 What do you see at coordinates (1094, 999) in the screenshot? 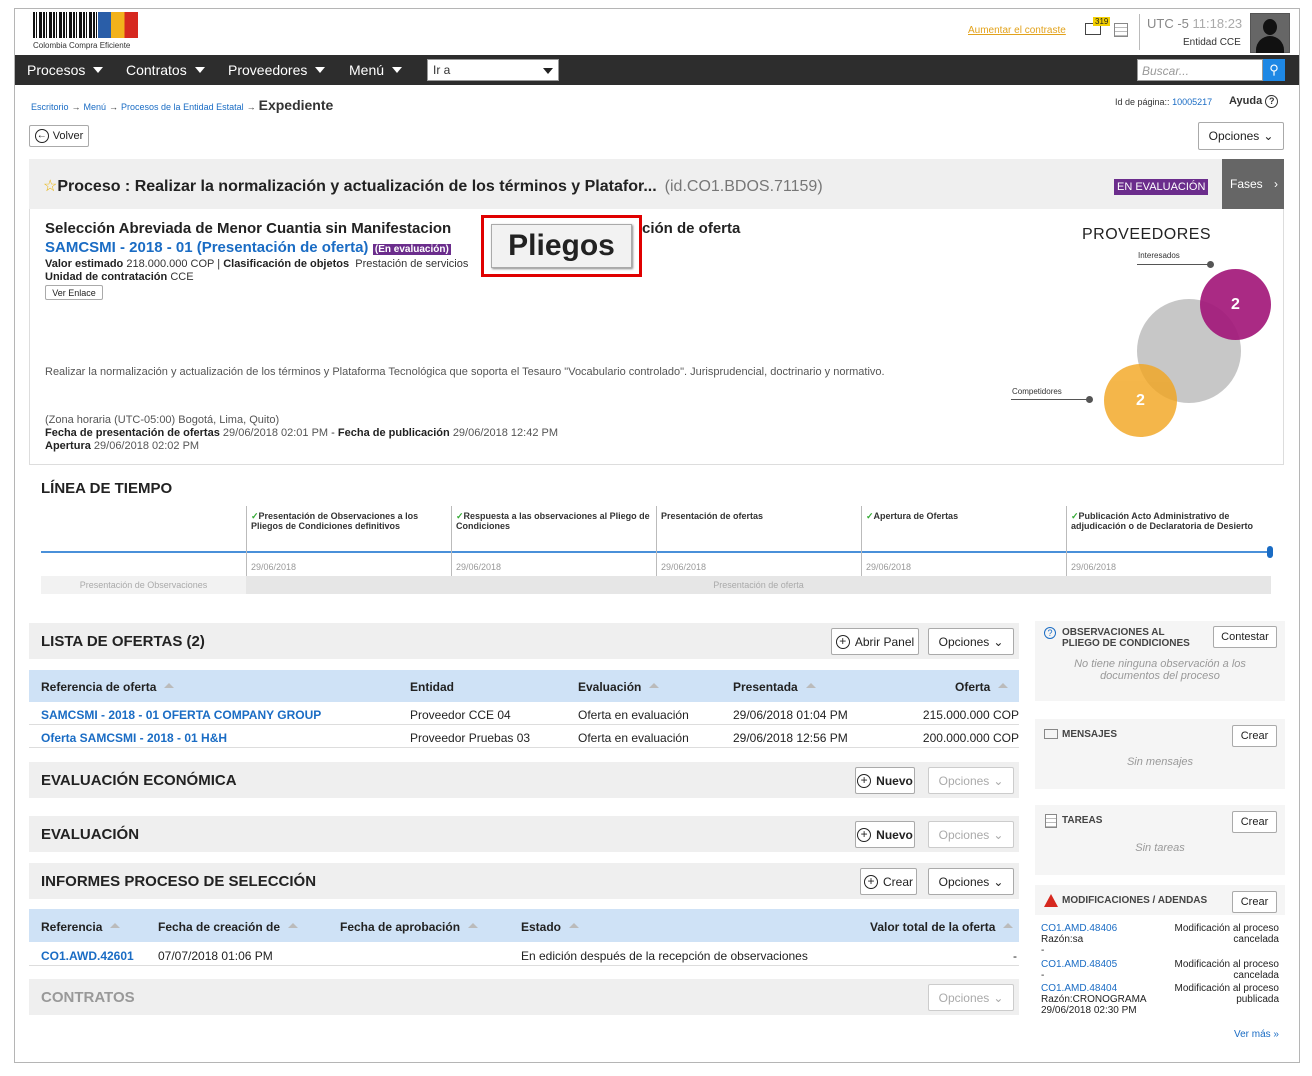
I see `amendment-reason: Razón:CRONOGRAMA` at bounding box center [1094, 999].